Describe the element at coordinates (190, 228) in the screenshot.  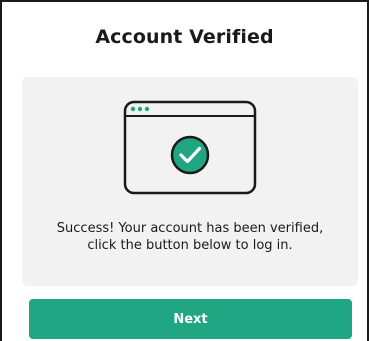
I see `success-message-line-1: Success! Your account has been verified,` at that location.